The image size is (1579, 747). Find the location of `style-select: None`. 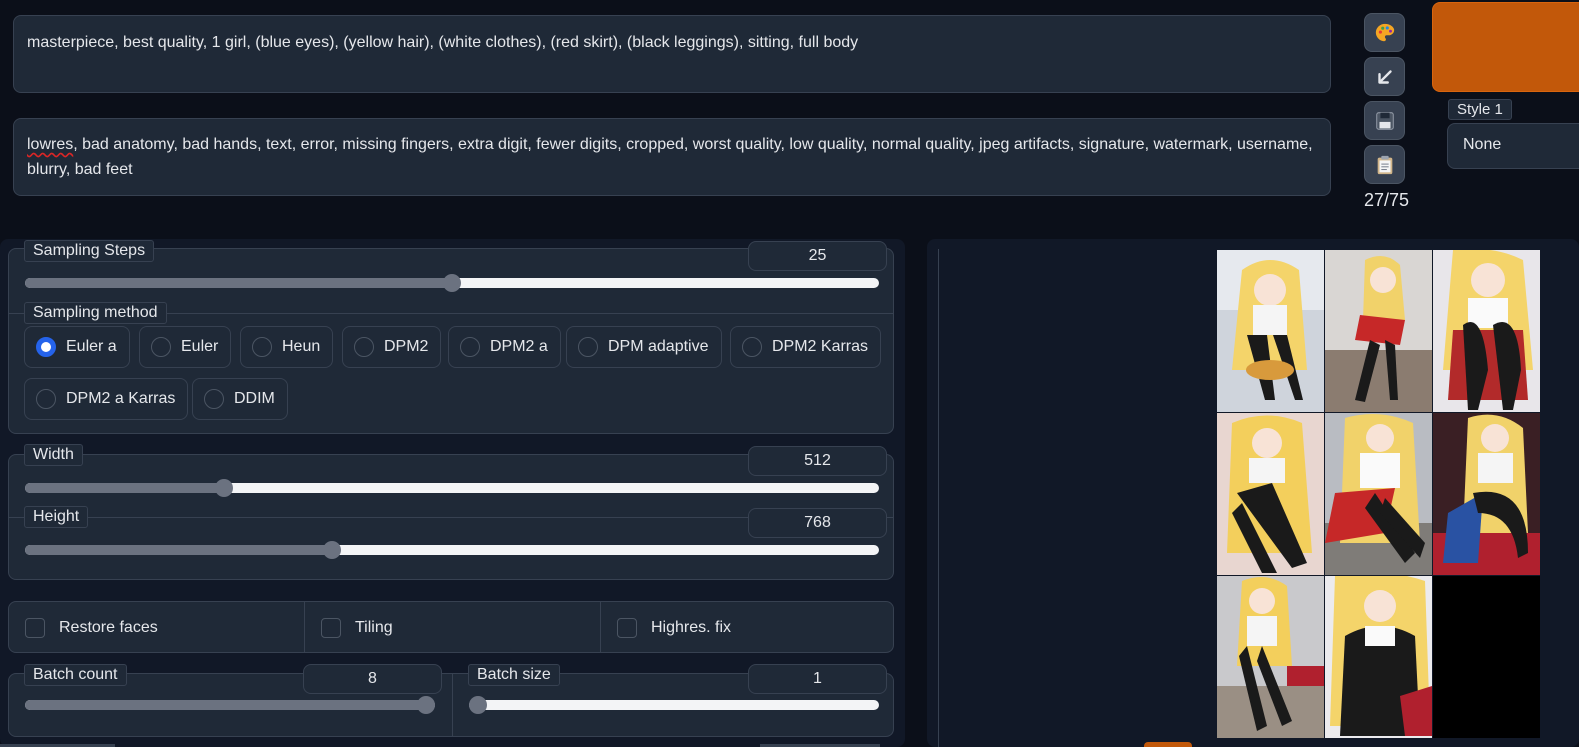

style-select: None is located at coordinates (1513, 146).